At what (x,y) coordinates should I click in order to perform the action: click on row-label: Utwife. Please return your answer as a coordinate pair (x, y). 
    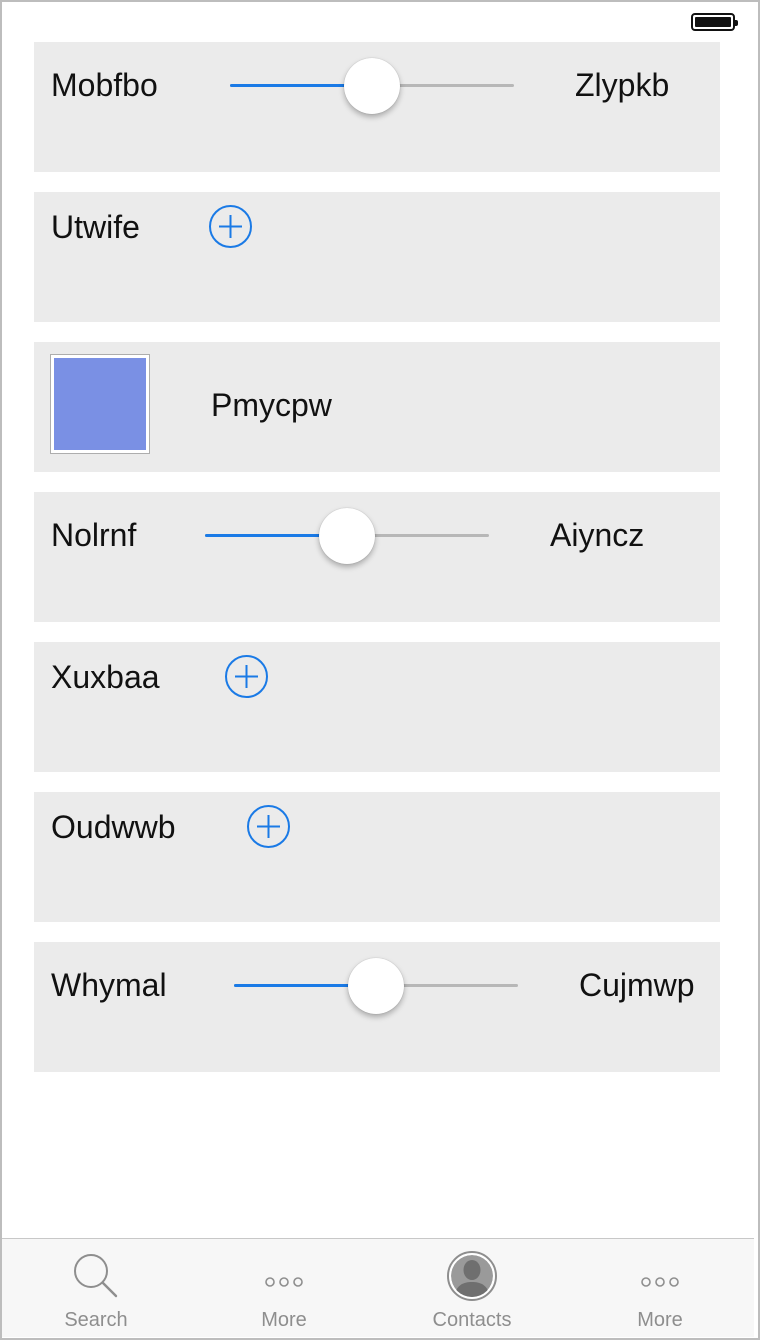
    Looking at the image, I should click on (95, 227).